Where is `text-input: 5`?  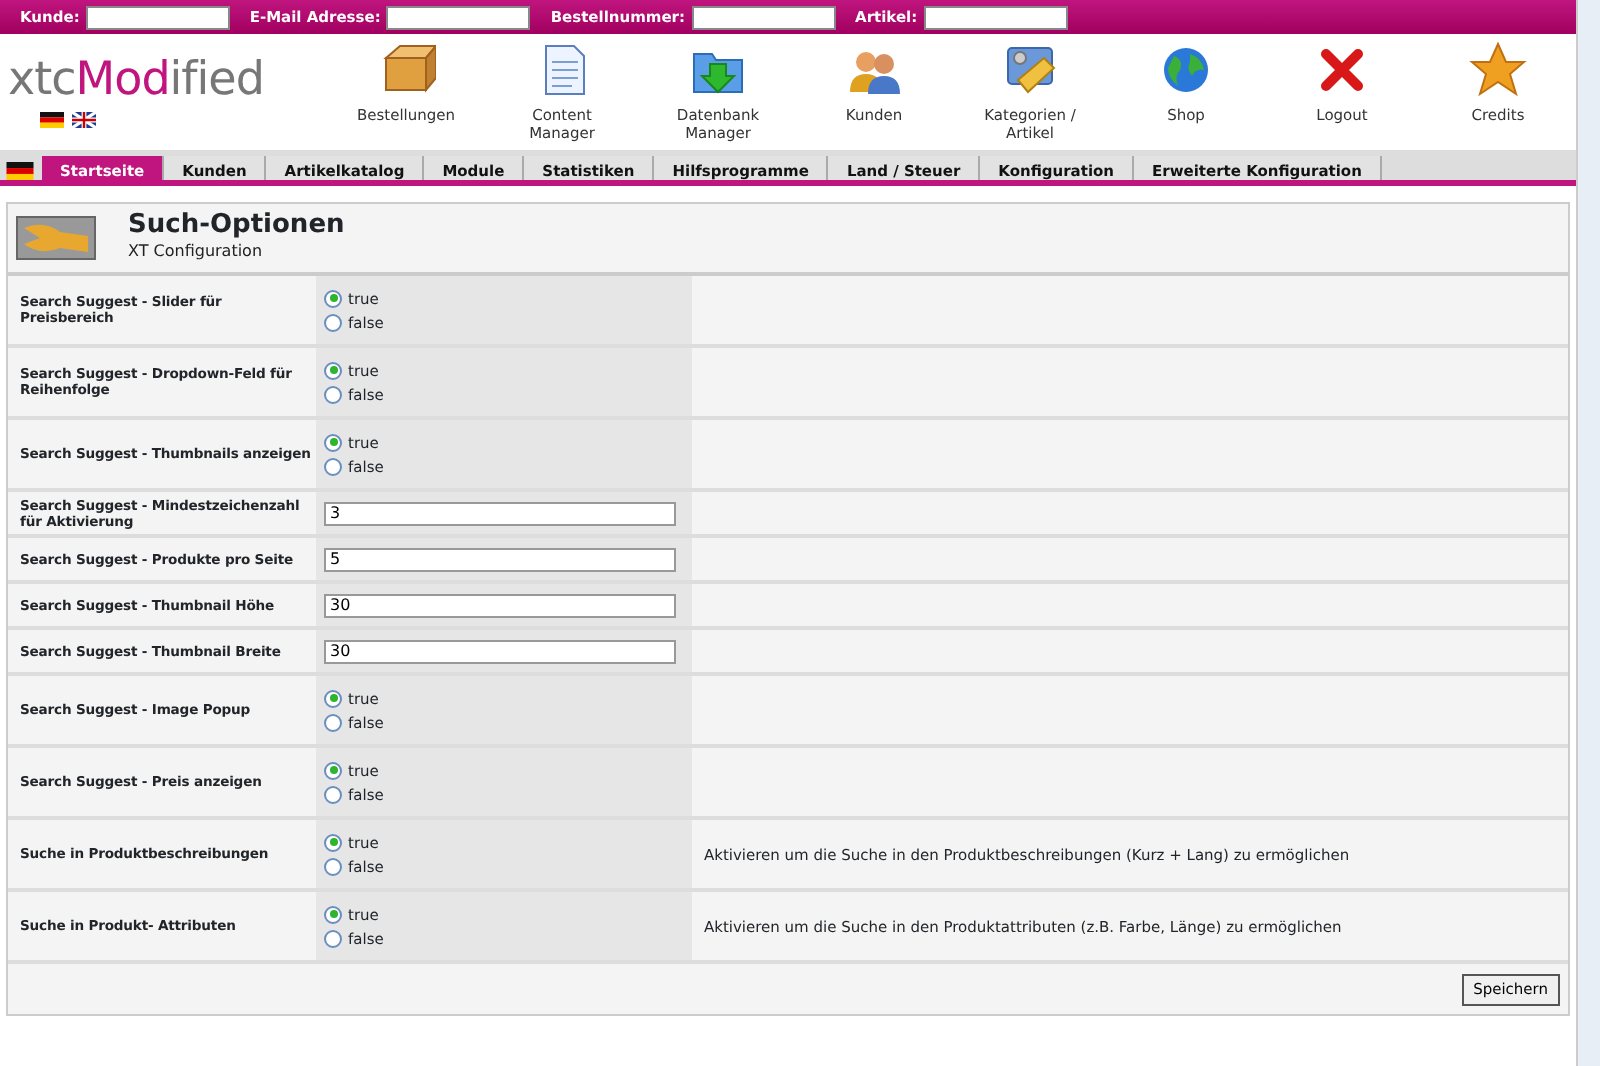
text-input: 5 is located at coordinates (500, 559).